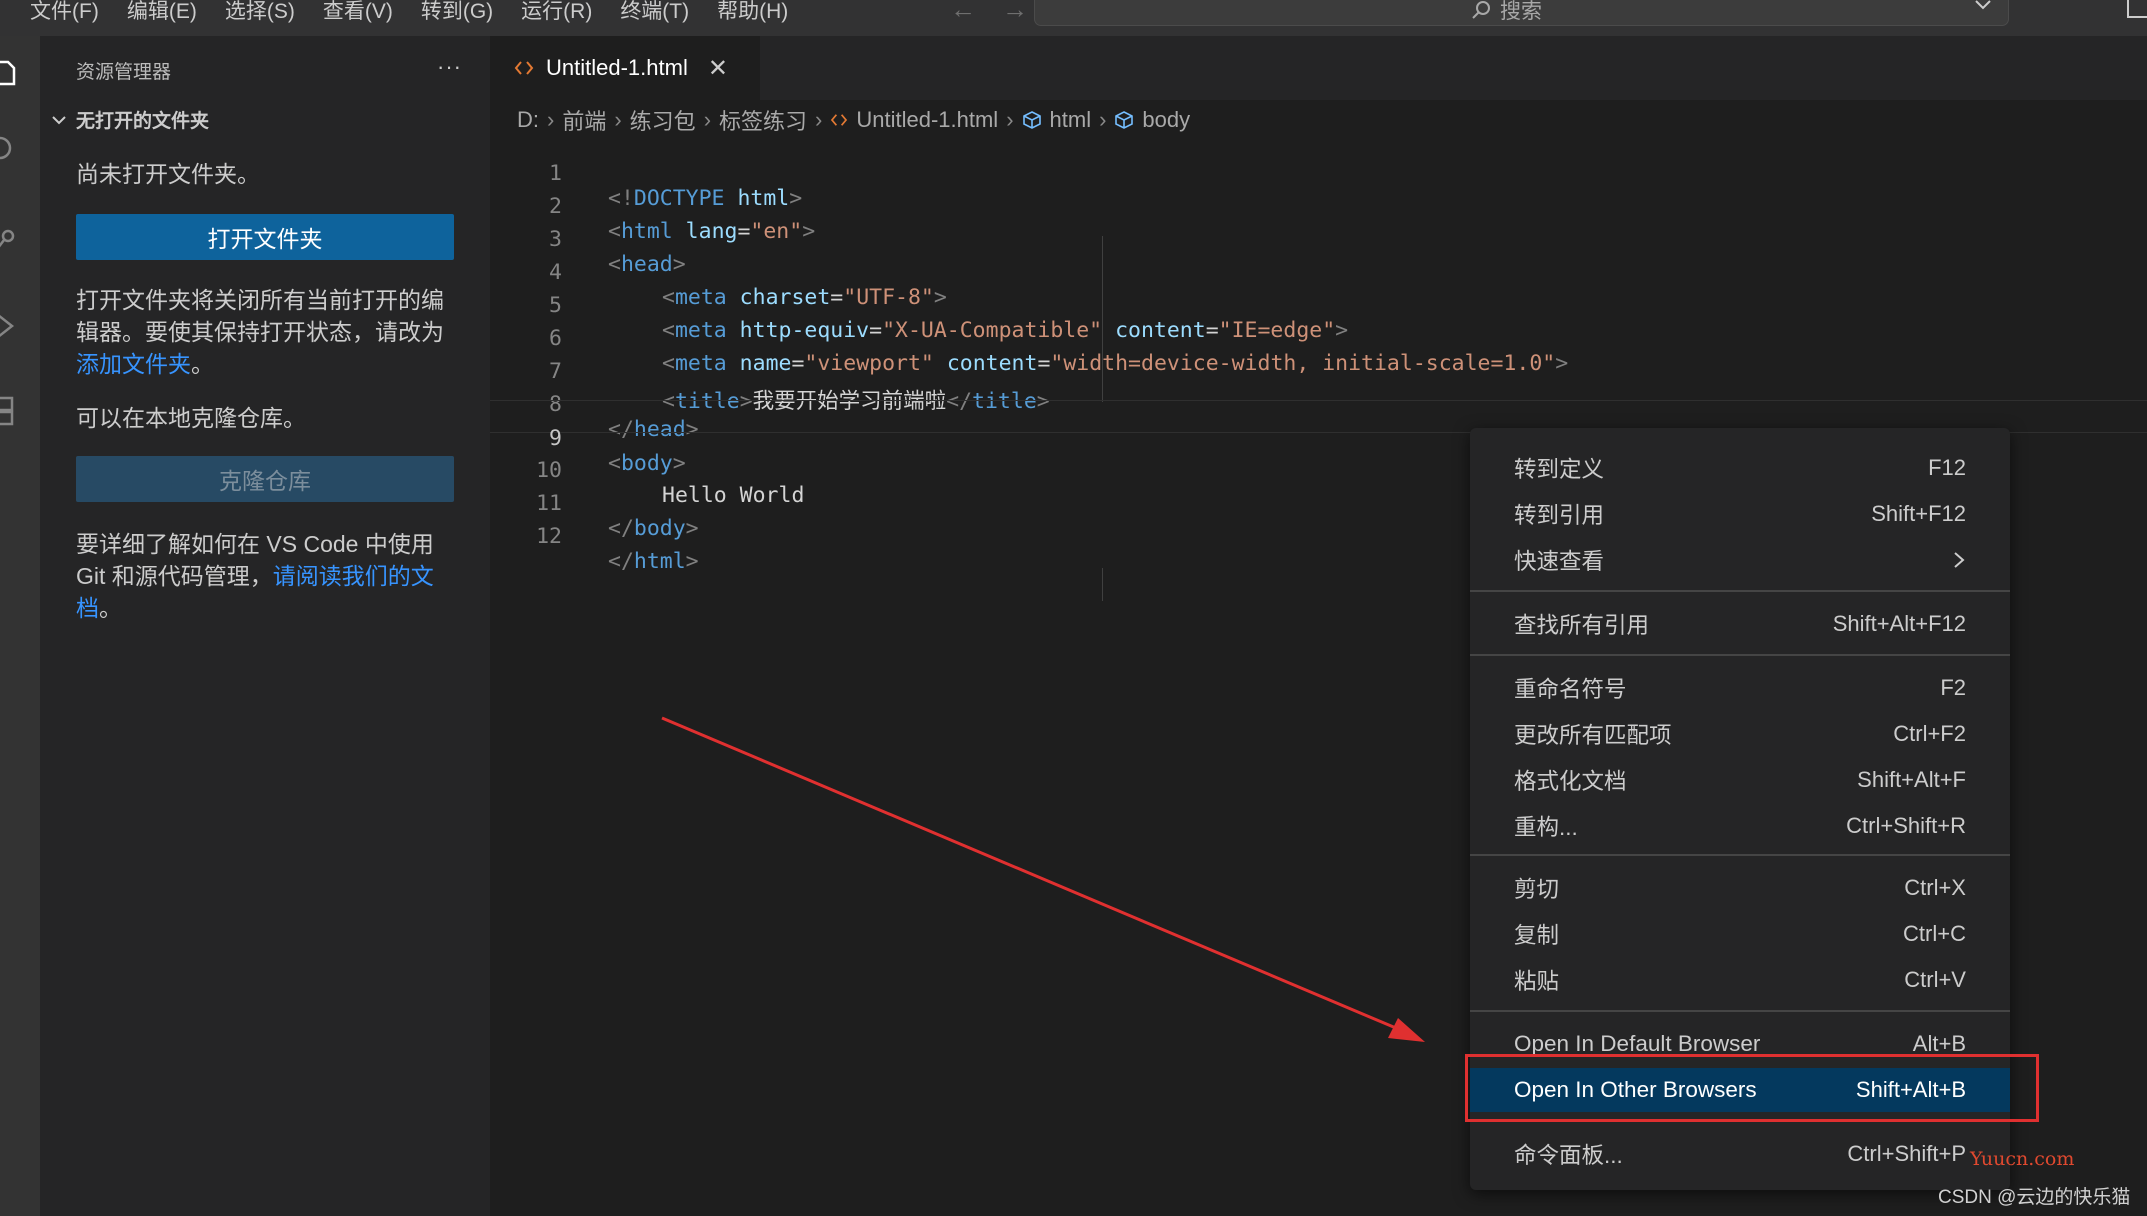  What do you see at coordinates (1906, 1153) in the screenshot?
I see `menu-item-shortcut: Ctrl+Shift+P` at bounding box center [1906, 1153].